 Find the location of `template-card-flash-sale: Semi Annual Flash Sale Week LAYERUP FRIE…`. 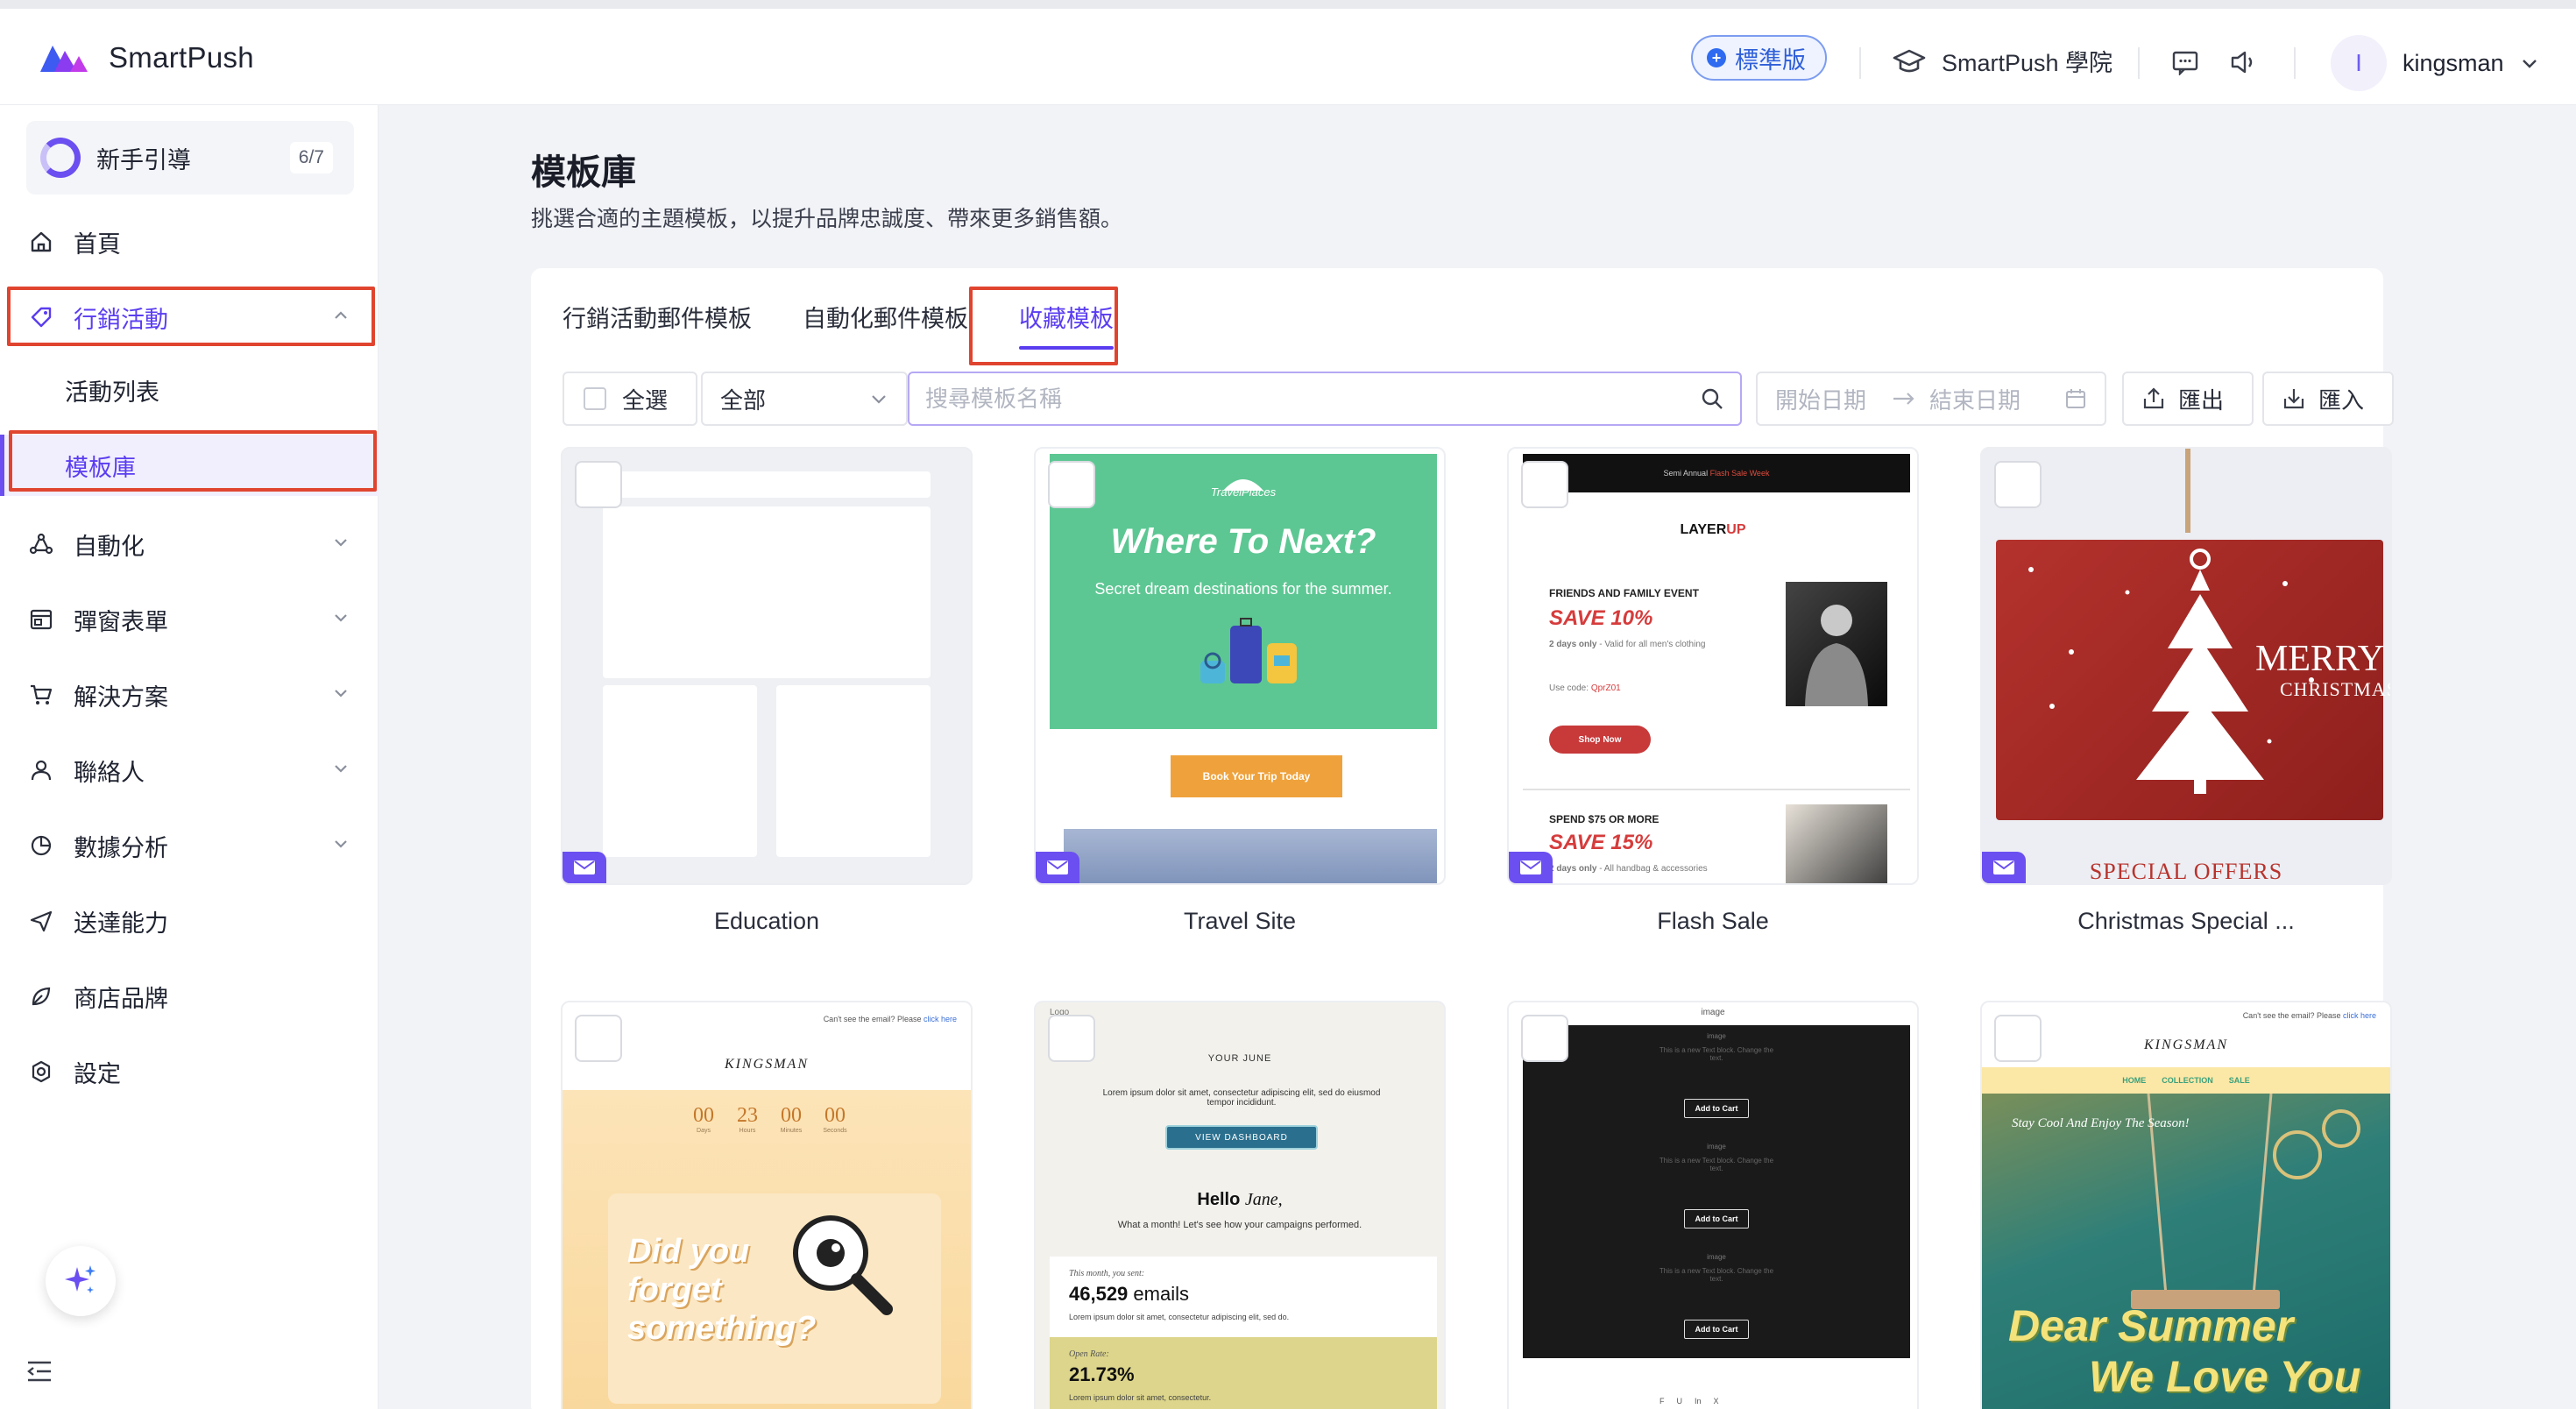

template-card-flash-sale: Semi Annual Flash Sale Week LAYERUP FRIE… is located at coordinates (1713, 691).